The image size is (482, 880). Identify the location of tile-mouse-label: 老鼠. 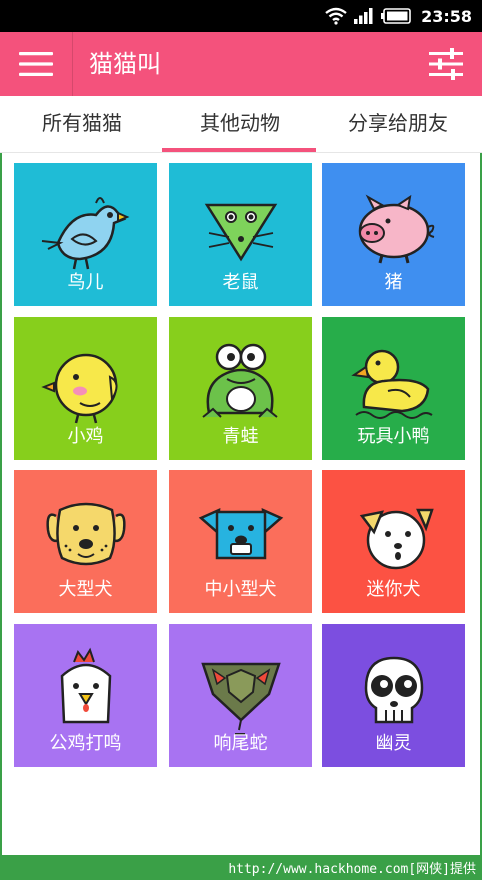
(240, 282).